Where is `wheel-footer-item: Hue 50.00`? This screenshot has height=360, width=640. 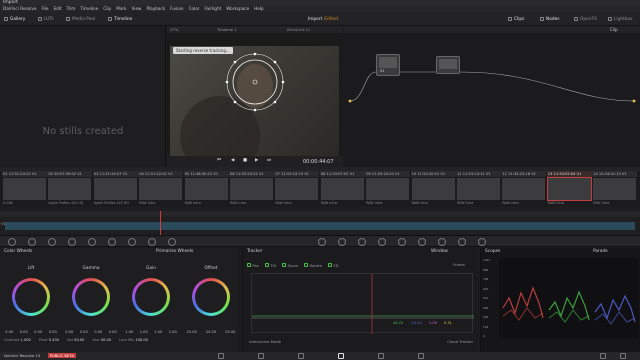
wheel-footer-item: Hue 50.00 is located at coordinates (101, 340).